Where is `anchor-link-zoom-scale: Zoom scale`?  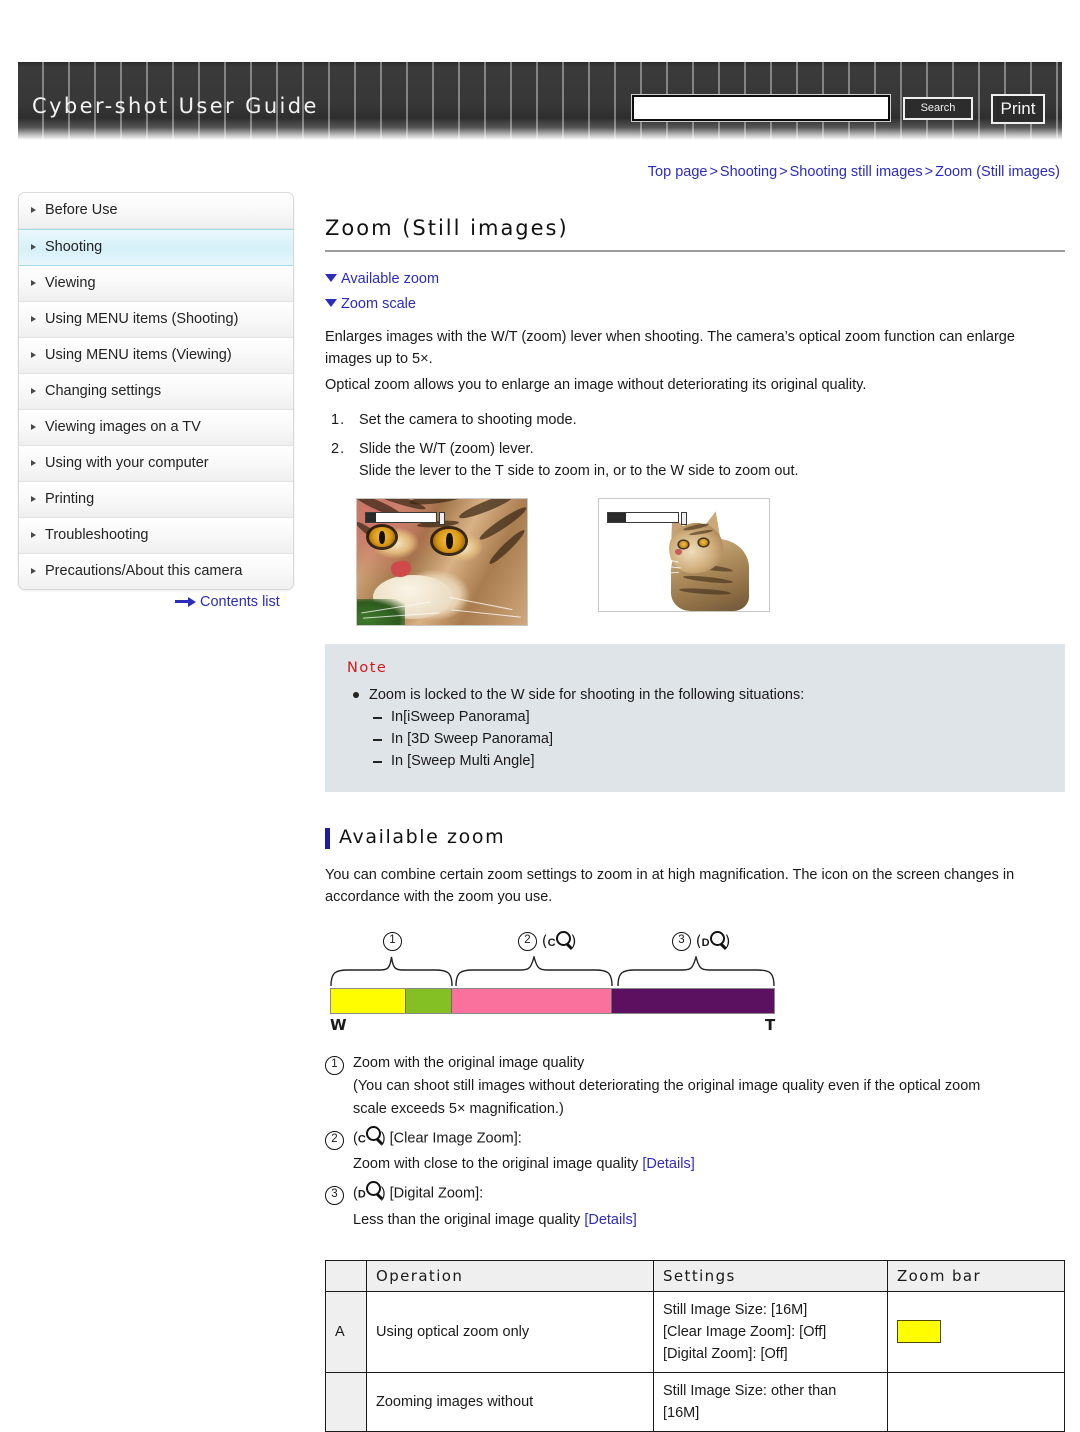 anchor-link-zoom-scale: Zoom scale is located at coordinates (695, 304).